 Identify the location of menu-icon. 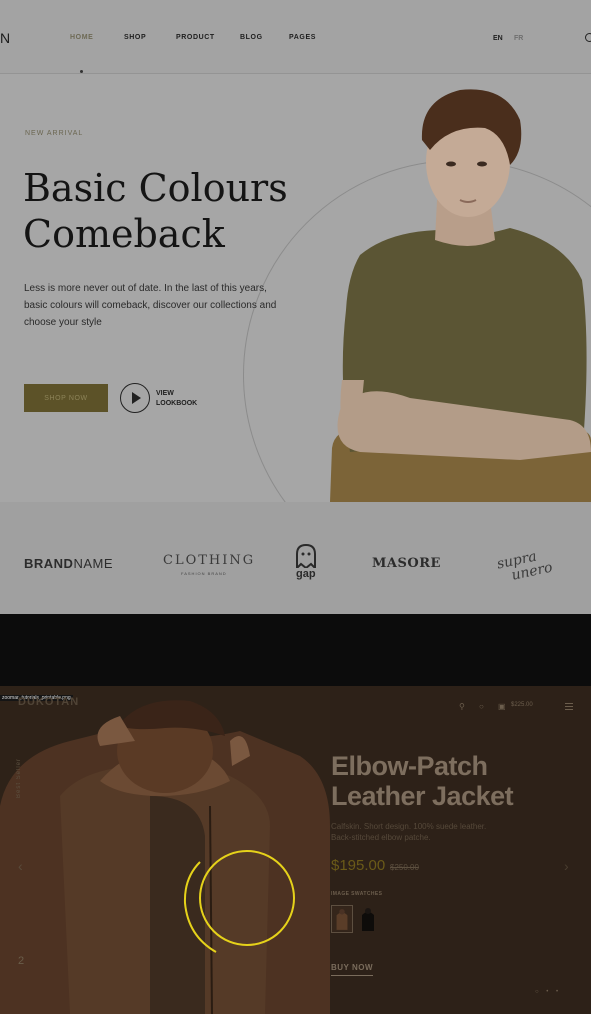
(569, 707).